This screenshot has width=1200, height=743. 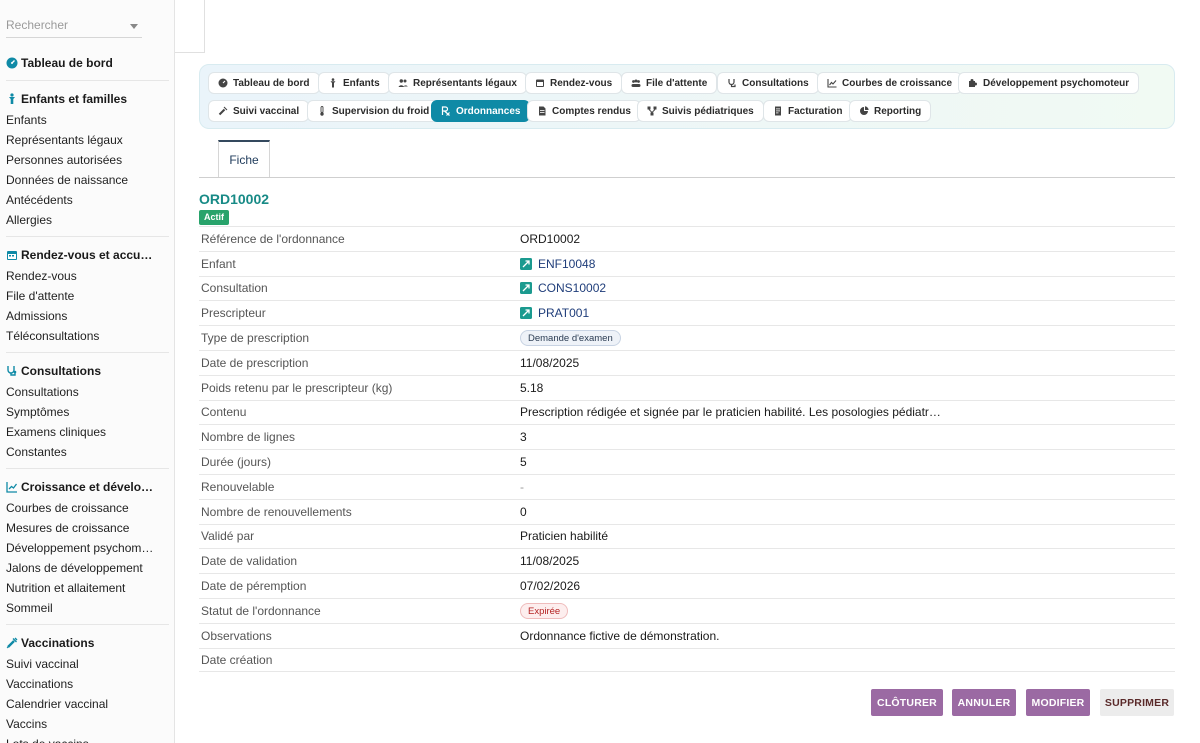 What do you see at coordinates (67, 63) in the screenshot?
I see `sidebar-dashboard-label: Tableau de bord` at bounding box center [67, 63].